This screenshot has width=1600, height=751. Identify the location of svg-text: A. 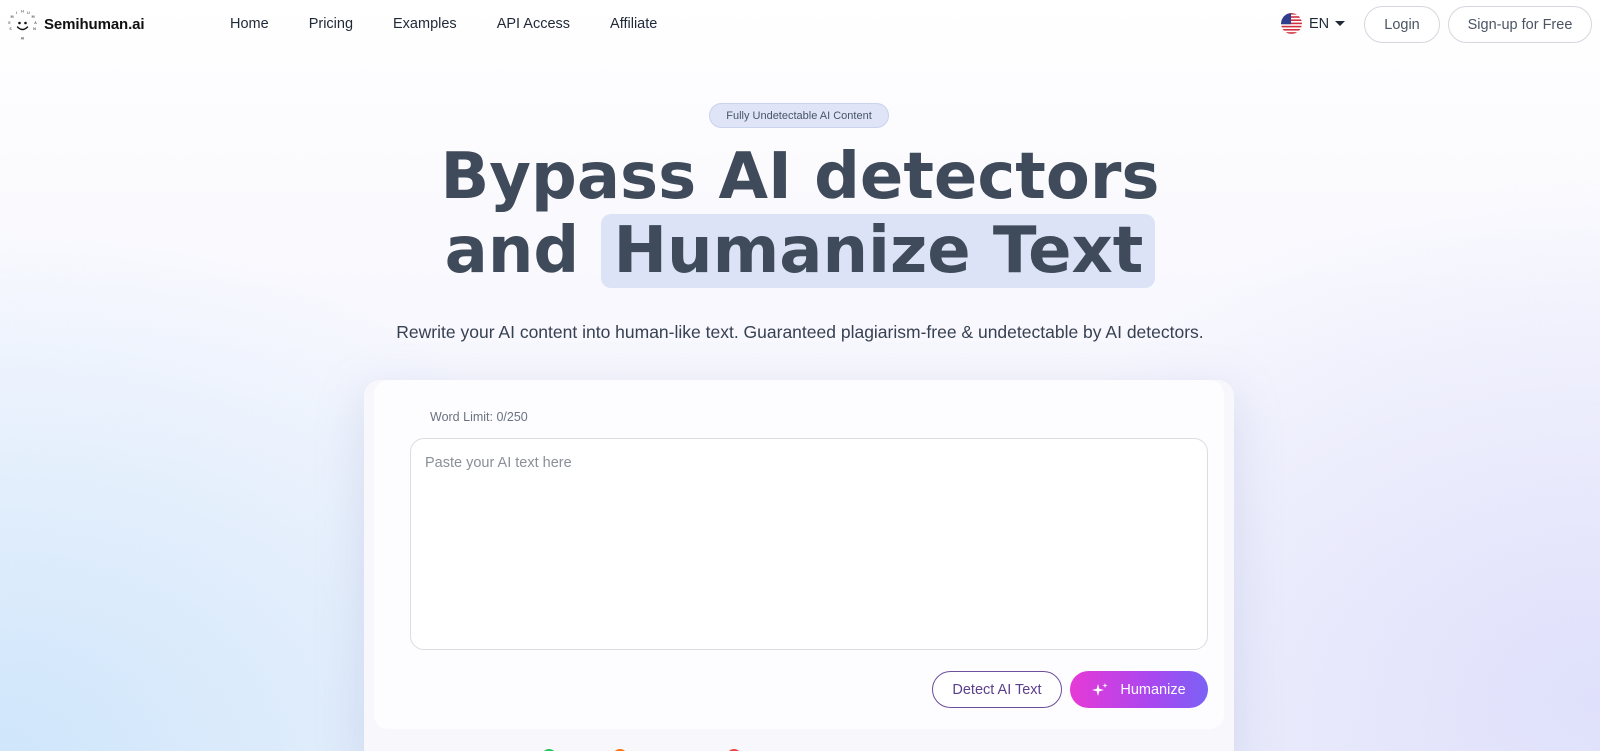
(35, 23).